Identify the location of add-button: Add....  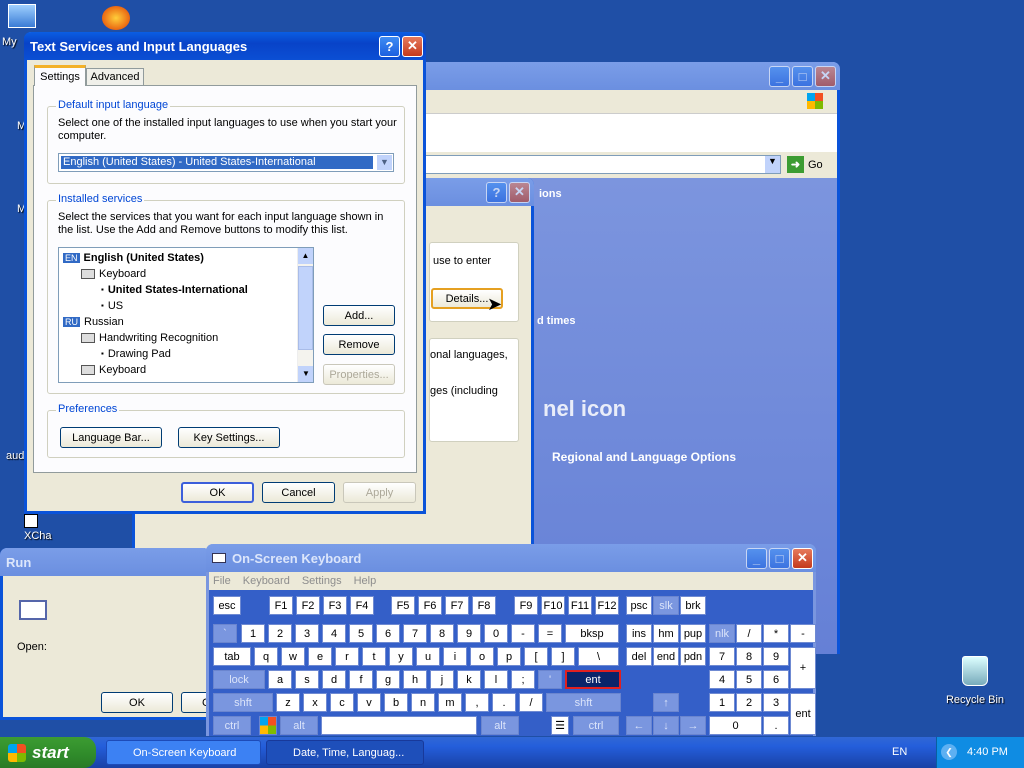
(359, 315).